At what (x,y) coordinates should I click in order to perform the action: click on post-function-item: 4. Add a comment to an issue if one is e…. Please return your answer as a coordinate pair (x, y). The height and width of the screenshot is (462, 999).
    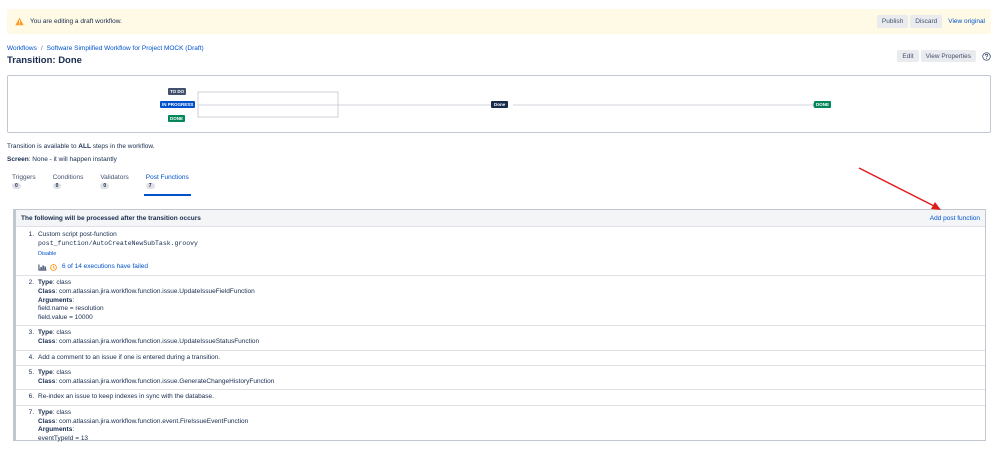
    Looking at the image, I should click on (500, 359).